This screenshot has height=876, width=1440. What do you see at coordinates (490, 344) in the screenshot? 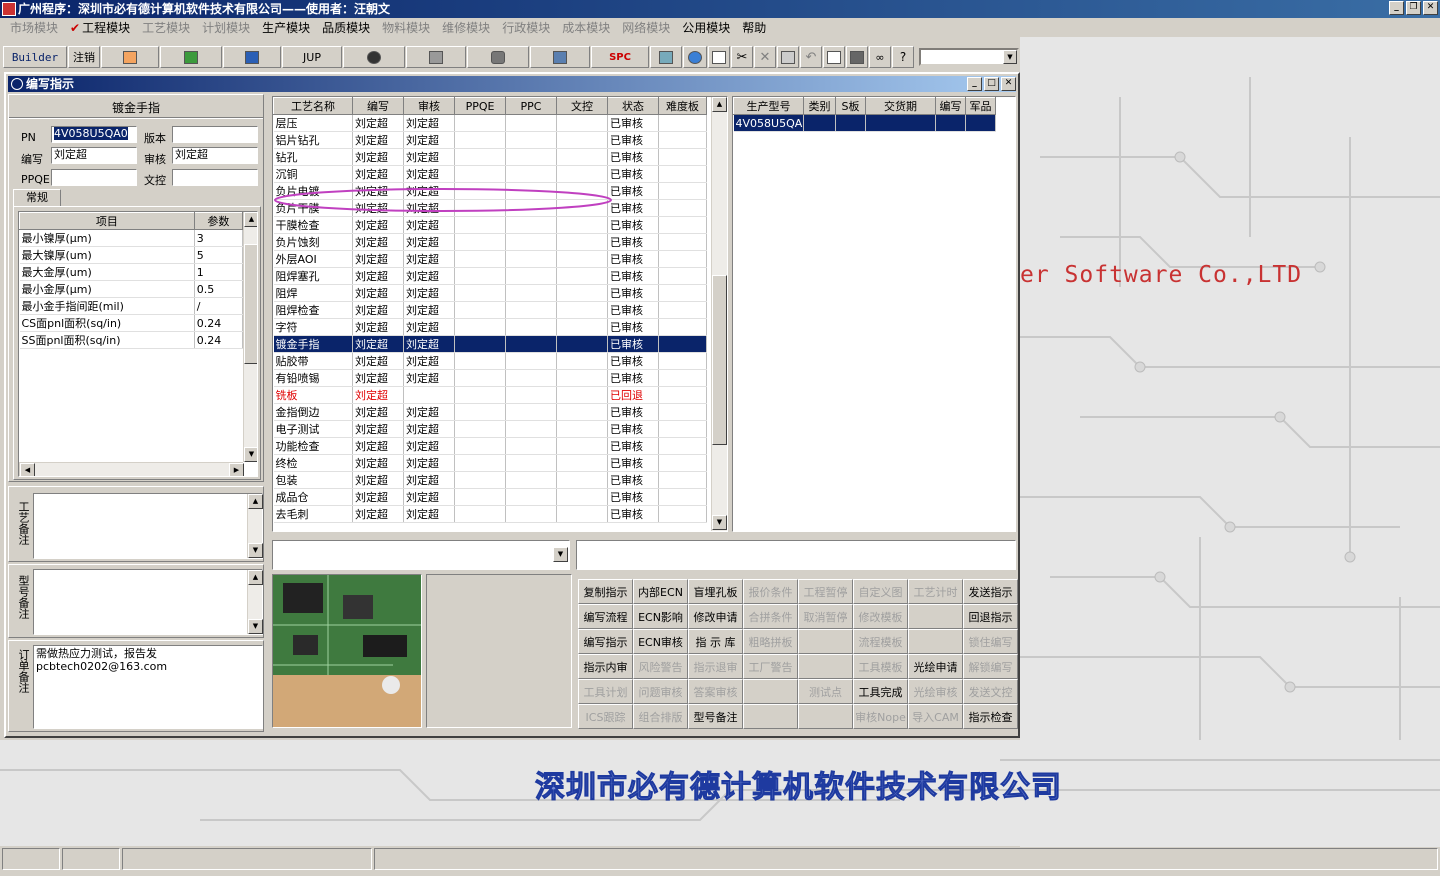
I see `process-row: 镀金手指 刘定超 刘定超 已审核` at bounding box center [490, 344].